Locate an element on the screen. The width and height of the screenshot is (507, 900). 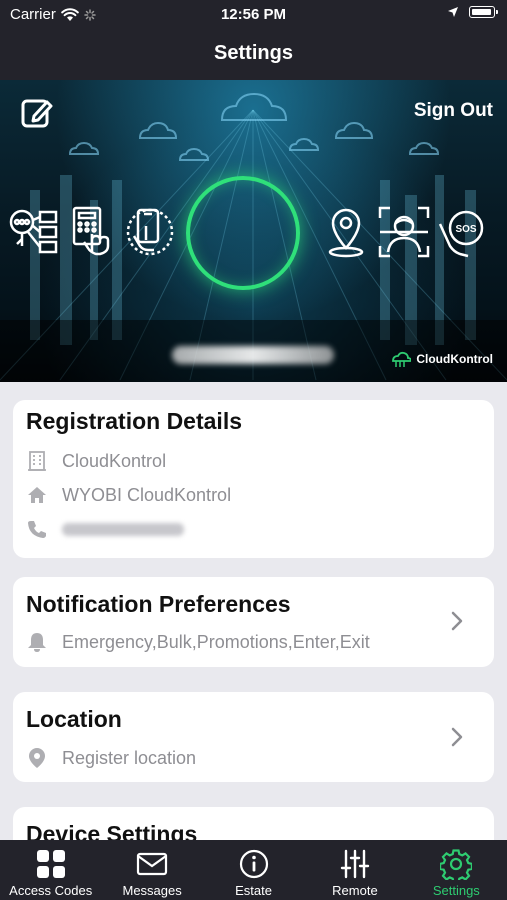
edit-icon is located at coordinates (37, 113).